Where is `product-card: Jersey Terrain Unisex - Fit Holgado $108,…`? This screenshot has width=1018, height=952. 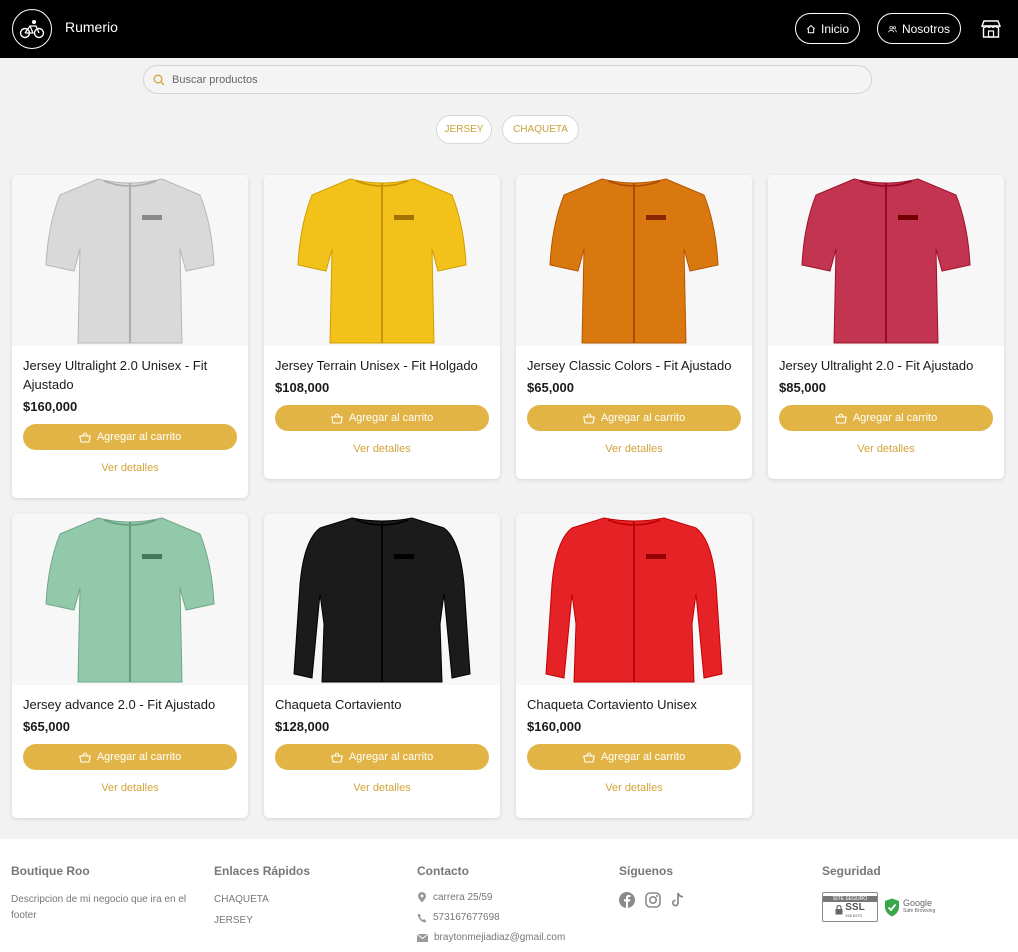
product-card: Jersey Terrain Unisex - Fit Holgado $108,… is located at coordinates (382, 327).